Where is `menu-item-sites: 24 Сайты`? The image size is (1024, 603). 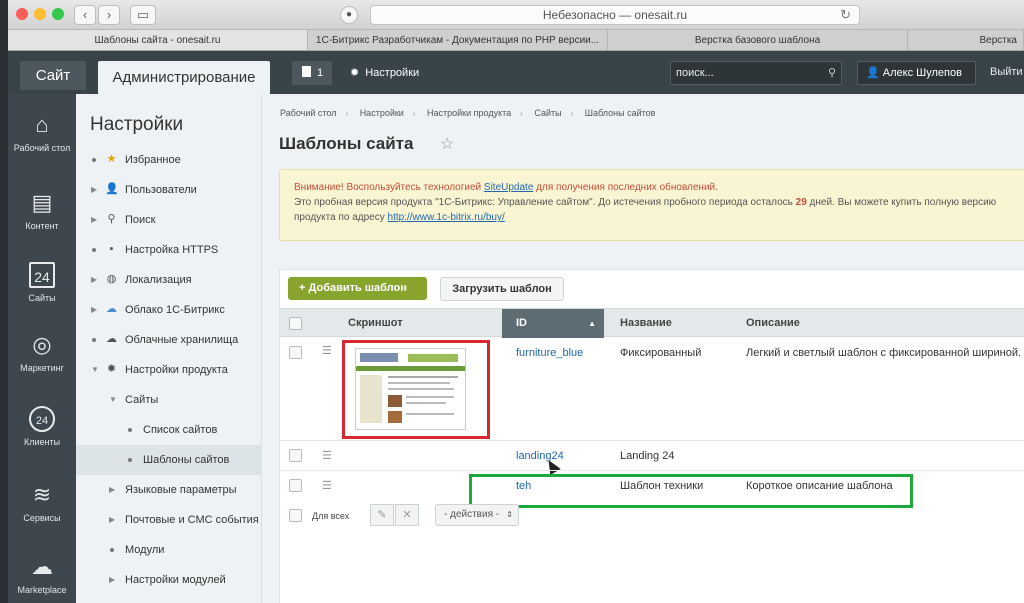 menu-item-sites: 24 Сайты is located at coordinates (42, 282).